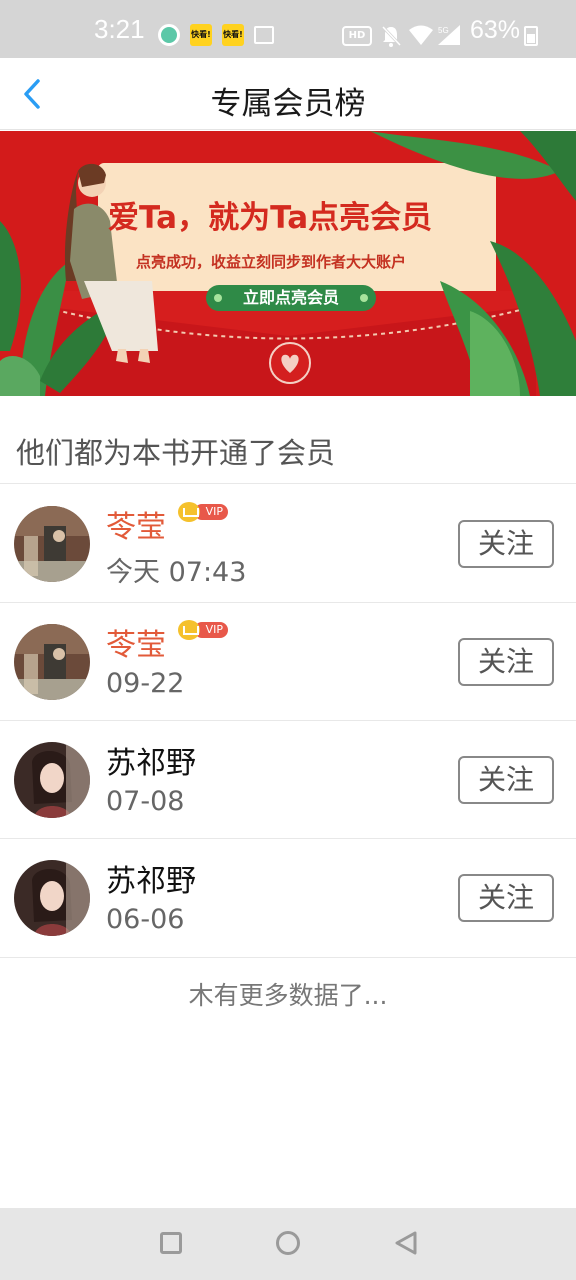  What do you see at coordinates (201, 35) in the screenshot?
I see `kuaikan-notification-icon: 快看!` at bounding box center [201, 35].